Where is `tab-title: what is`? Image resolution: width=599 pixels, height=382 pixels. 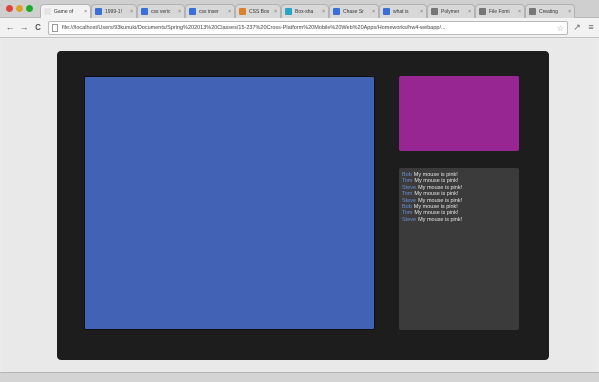
tab-title: what is is located at coordinates (401, 11).